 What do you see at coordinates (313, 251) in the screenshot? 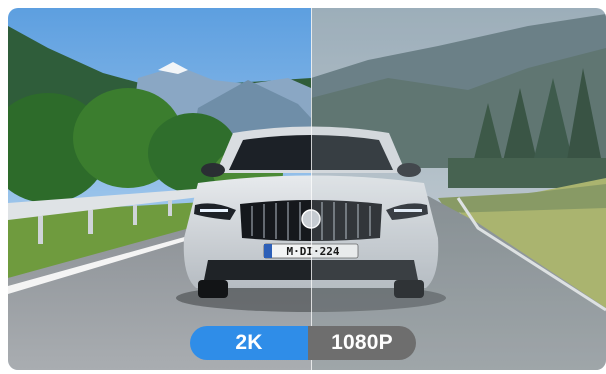
I see `license-plate: M·DI·224` at bounding box center [313, 251].